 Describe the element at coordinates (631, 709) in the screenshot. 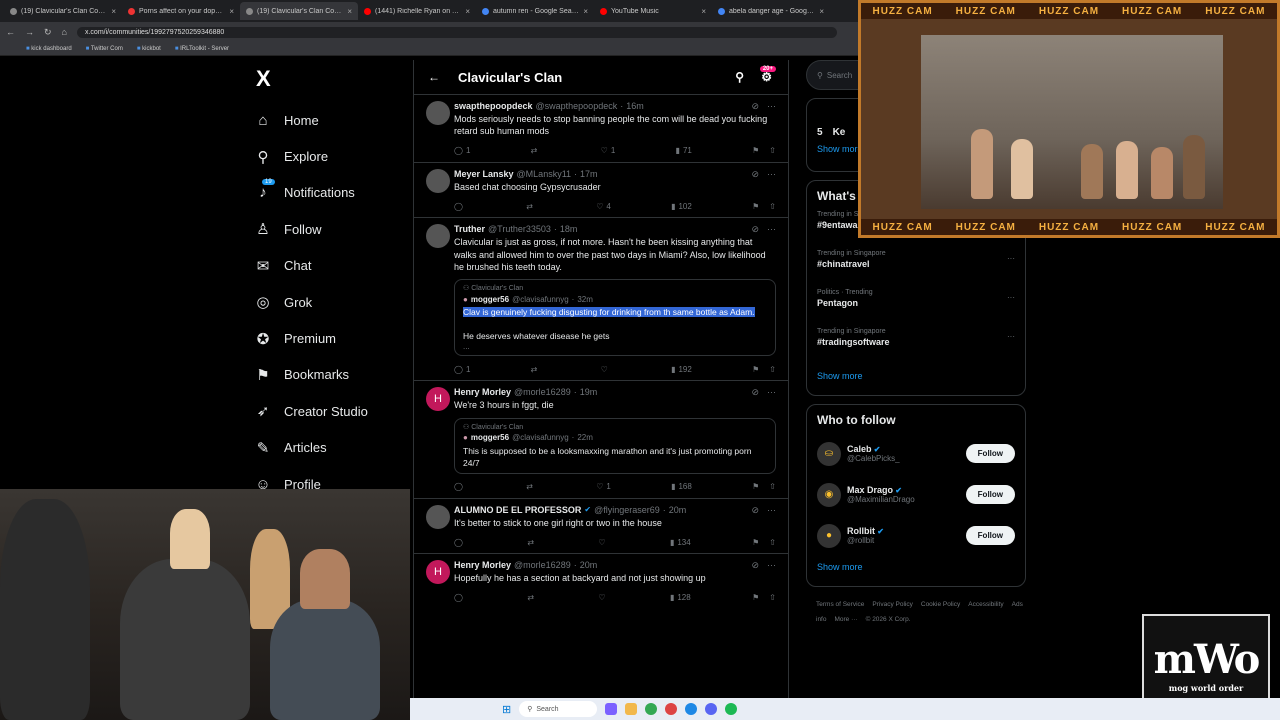

I see `file-explorer-icon` at that location.